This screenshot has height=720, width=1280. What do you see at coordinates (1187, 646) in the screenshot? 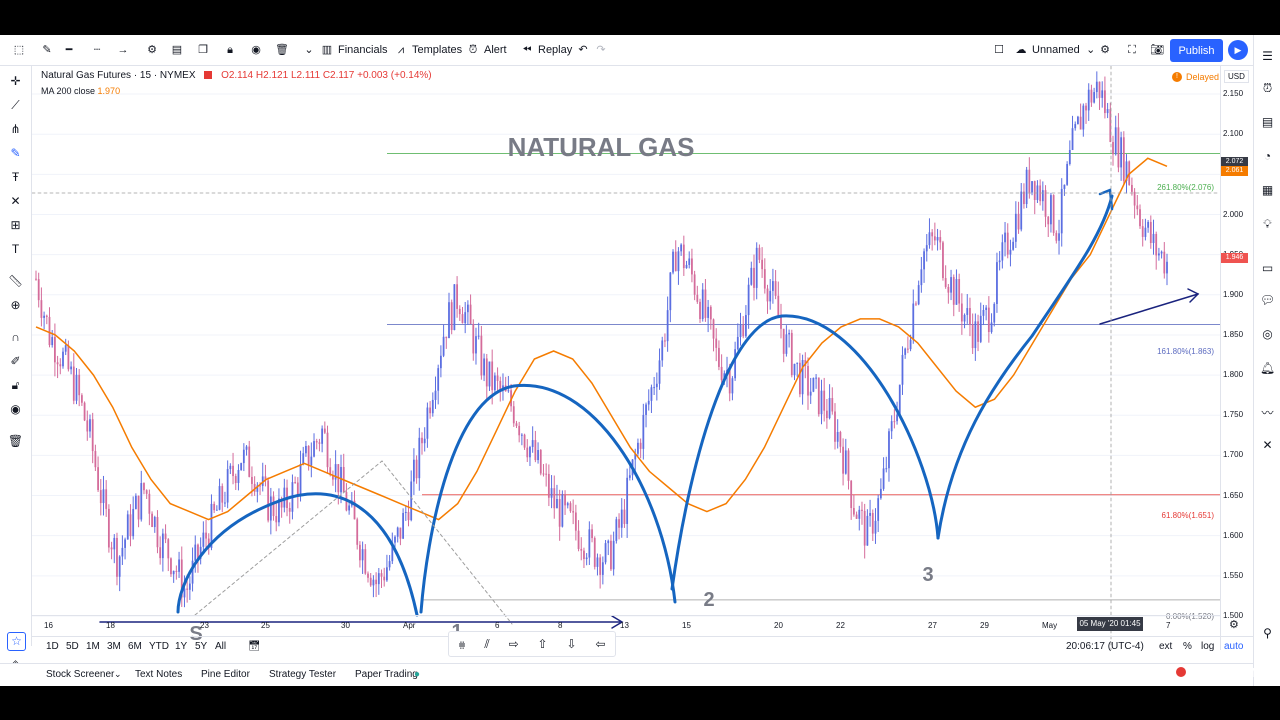
I see `percent-scale-toggle: %` at bounding box center [1187, 646].